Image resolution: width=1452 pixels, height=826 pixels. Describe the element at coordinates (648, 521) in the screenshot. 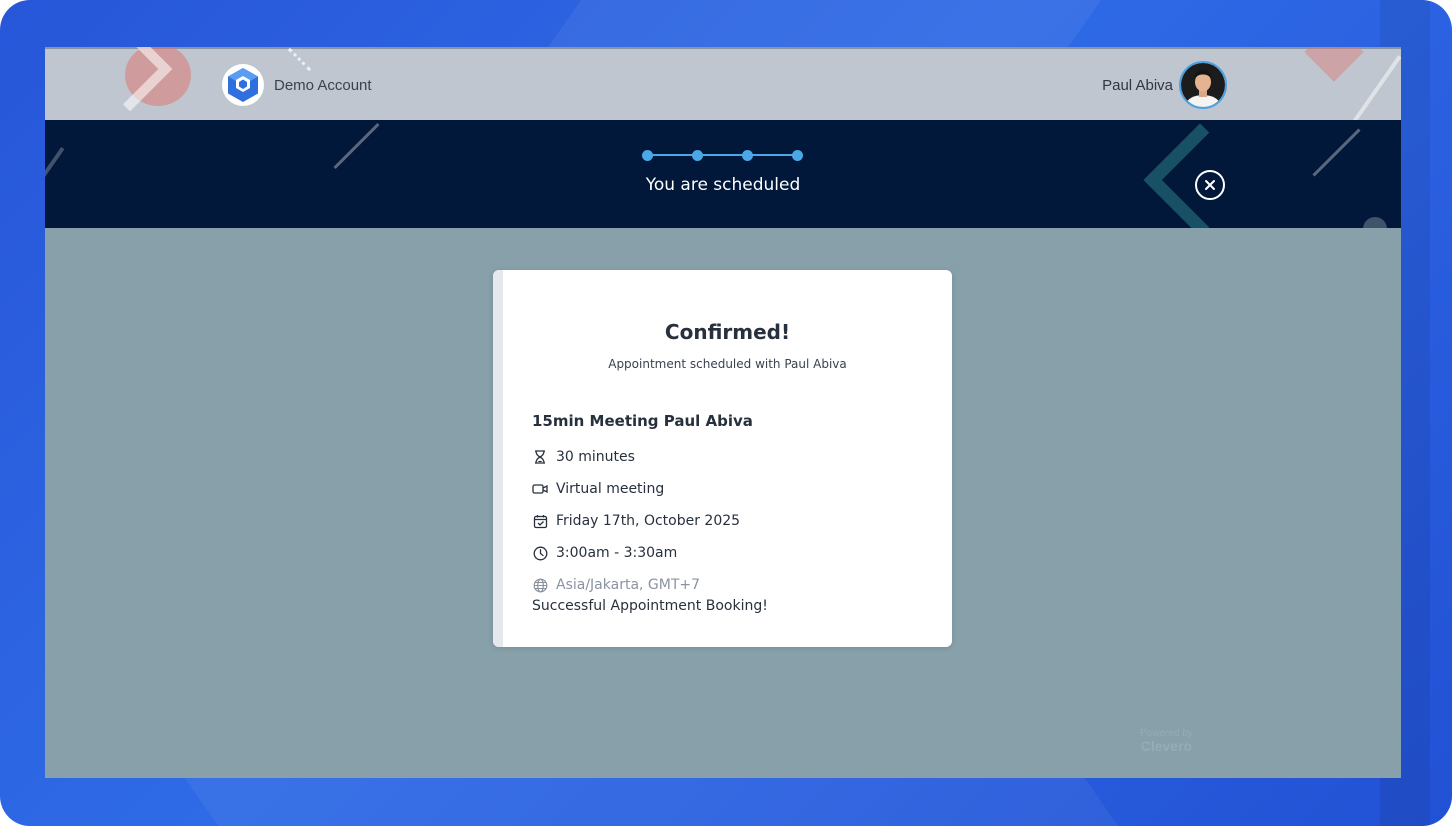

I see `date-text: Friday 17th, October 2025` at that location.